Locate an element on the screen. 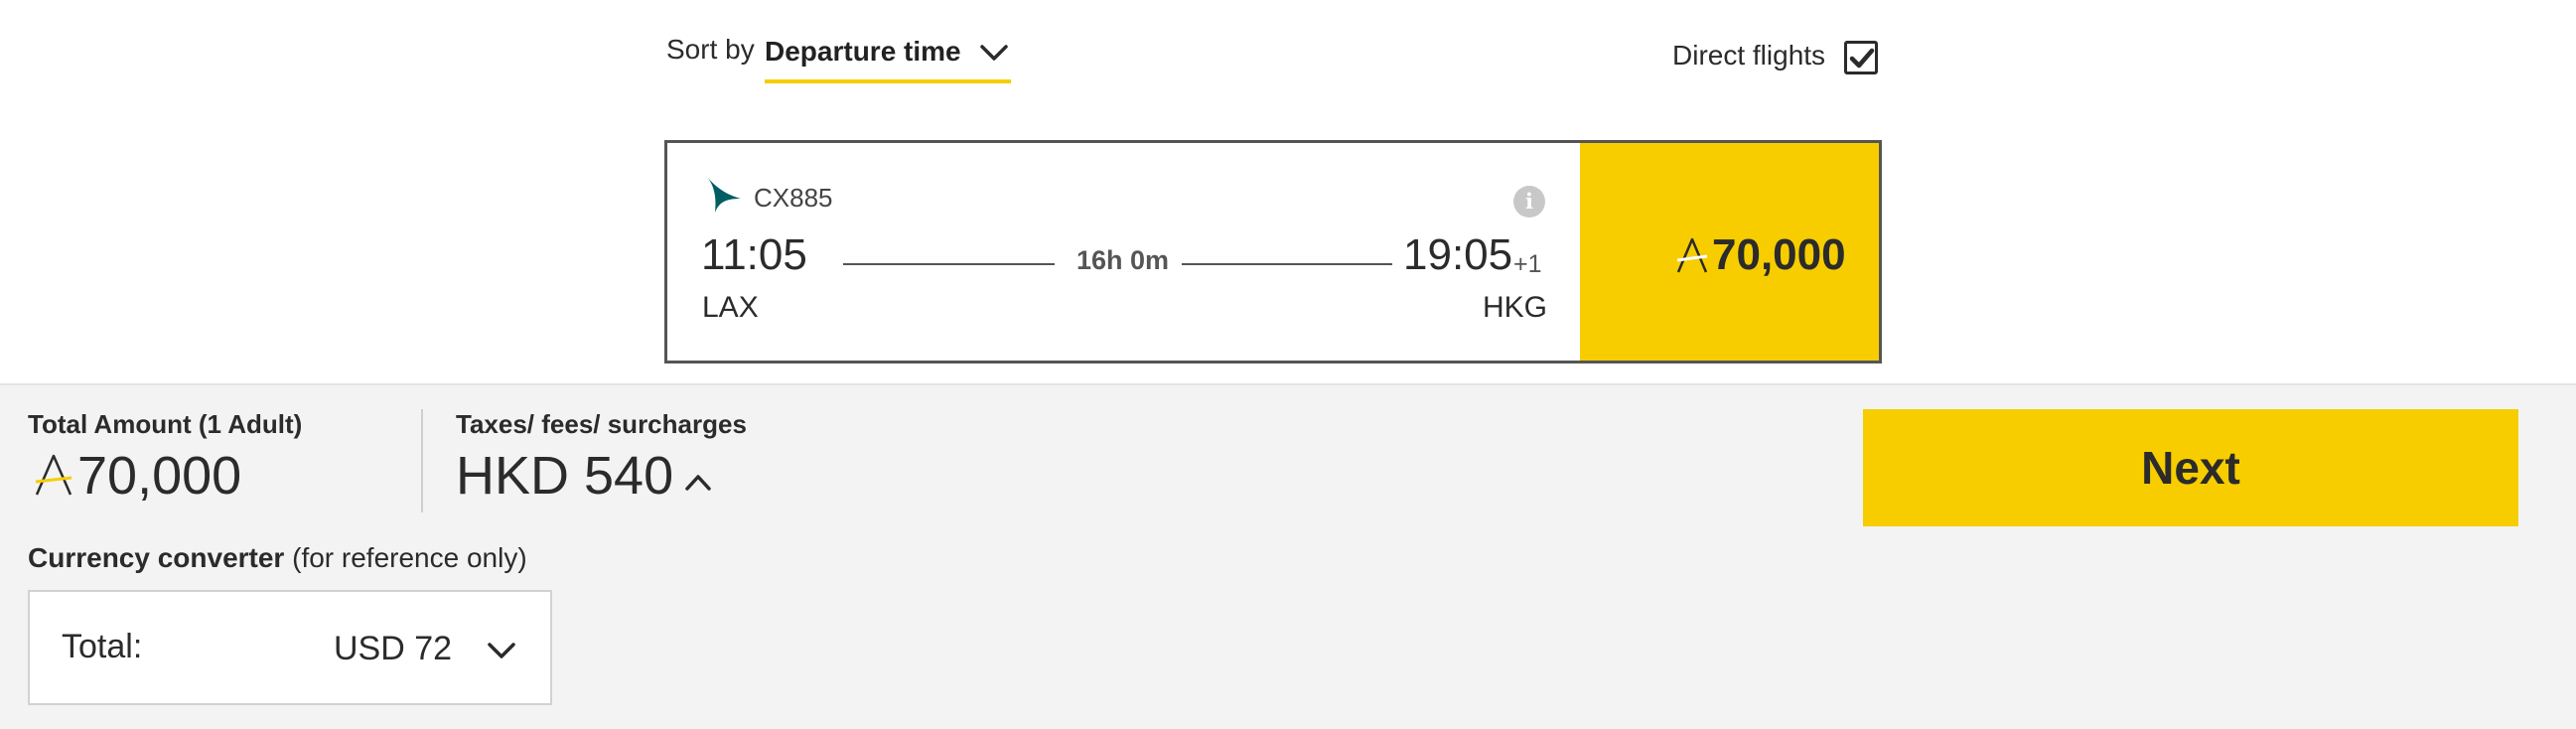 The image size is (2576, 729). sort-selected-value: Departure time is located at coordinates (863, 51).